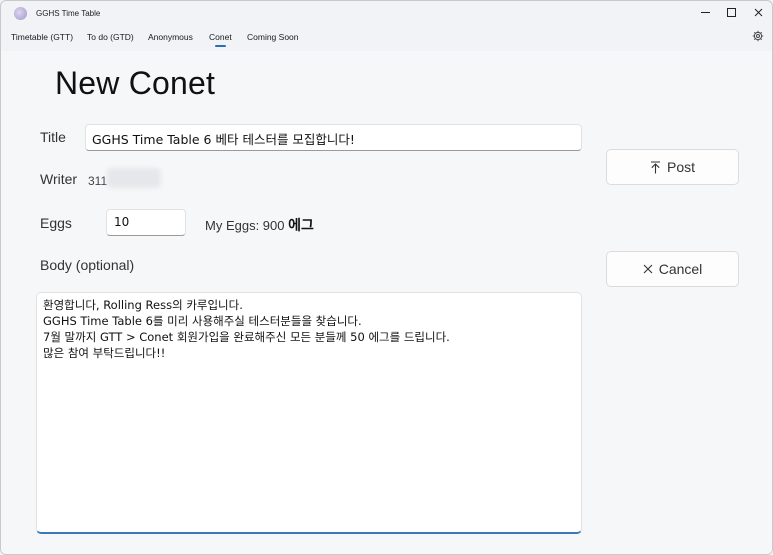  I want to click on tab-timetable: Timetable (GTT), so click(42, 37).